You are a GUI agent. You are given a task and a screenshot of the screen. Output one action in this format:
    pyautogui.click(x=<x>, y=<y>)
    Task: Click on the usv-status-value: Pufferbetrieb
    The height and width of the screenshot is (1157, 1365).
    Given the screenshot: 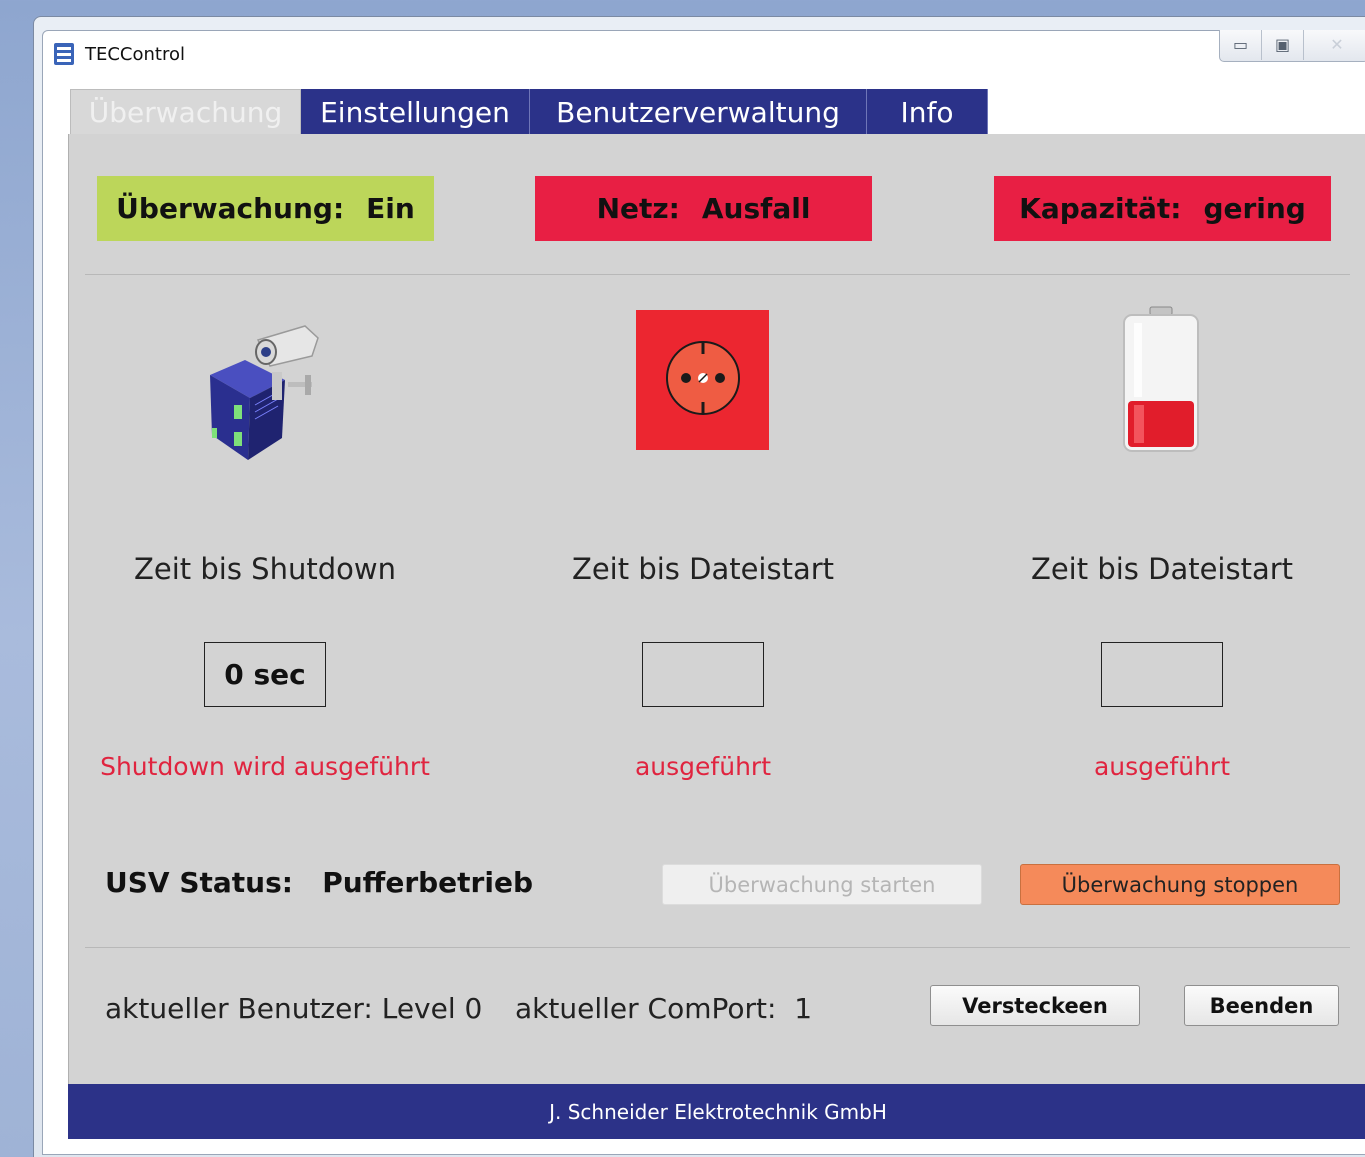 What is the action you would take?
    pyautogui.click(x=427, y=882)
    